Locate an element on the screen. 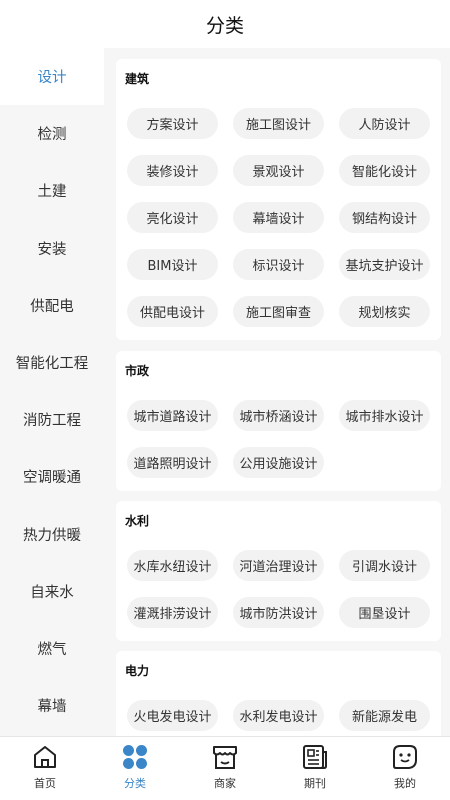 Image resolution: width=450 pixels, height=800 pixels. category-chip: 火电发电设计 is located at coordinates (172, 715).